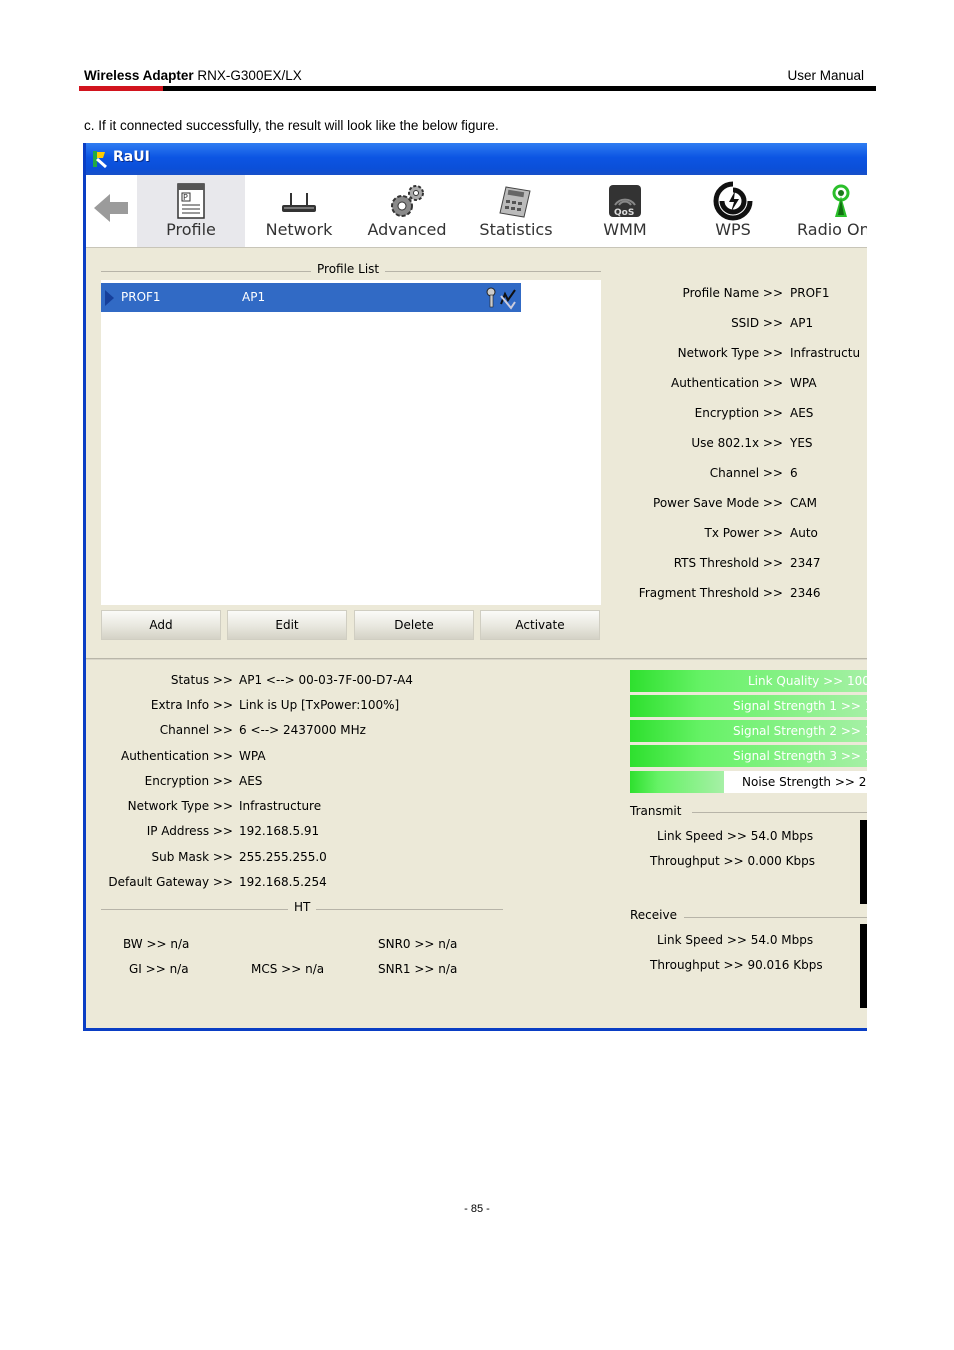 Image resolution: width=954 pixels, height=1350 pixels. What do you see at coordinates (348, 269) in the screenshot?
I see `profile-list-title: Profile List` at bounding box center [348, 269].